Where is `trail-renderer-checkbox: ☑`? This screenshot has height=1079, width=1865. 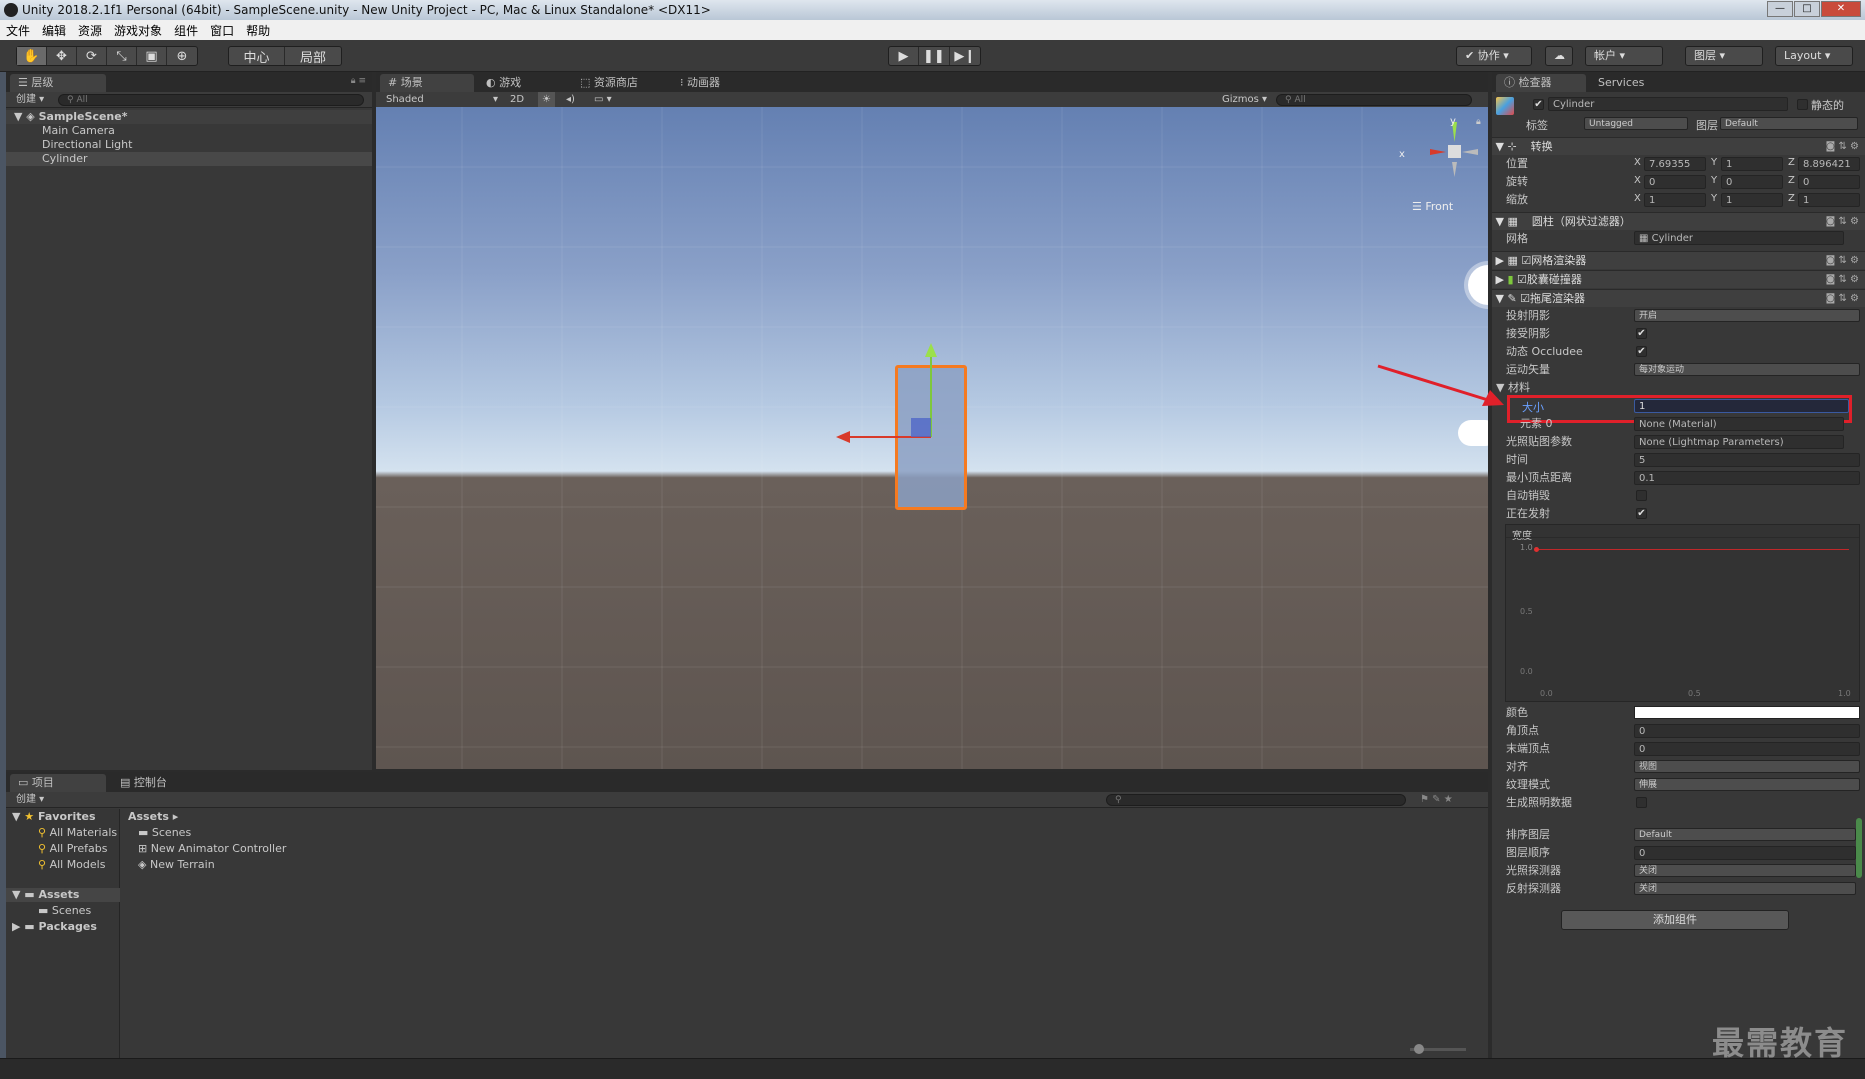
trail-renderer-checkbox: ☑ is located at coordinates (1525, 298).